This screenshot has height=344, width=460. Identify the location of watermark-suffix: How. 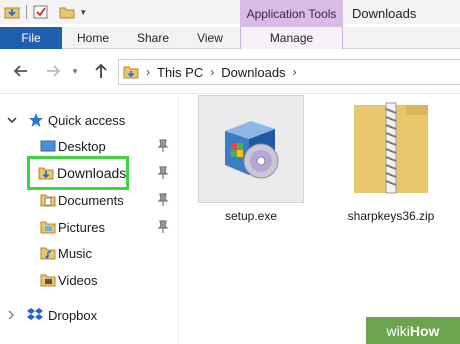
(424, 330).